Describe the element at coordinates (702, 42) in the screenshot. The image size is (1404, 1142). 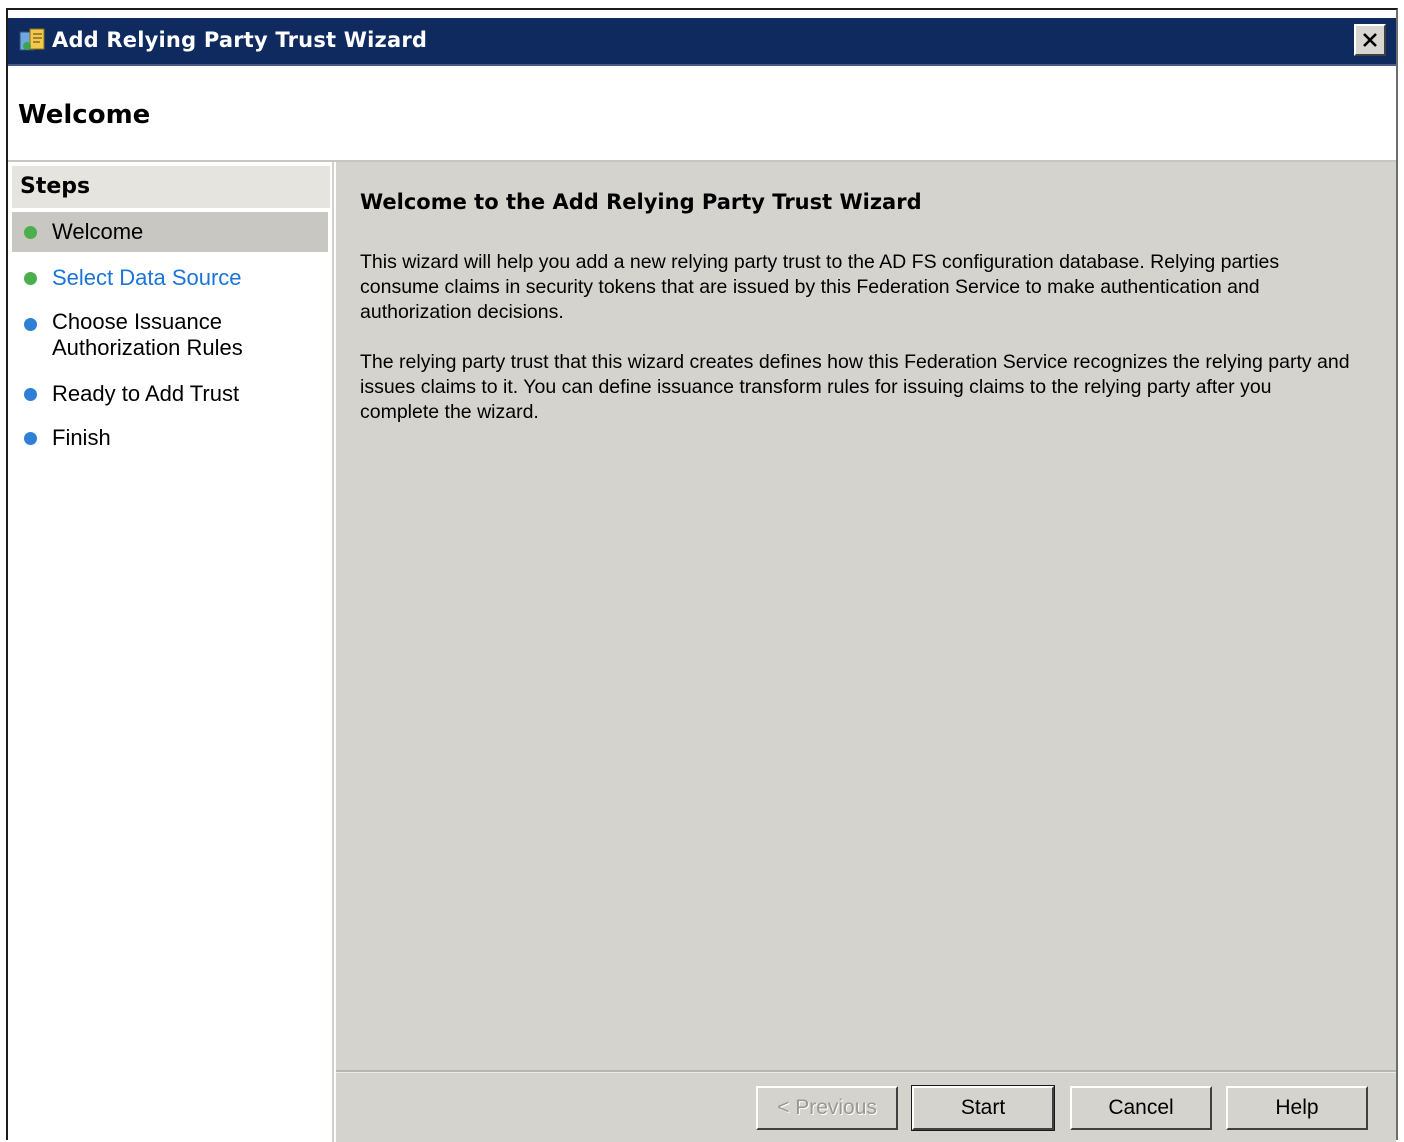
I see `title-bar: Add Relying Party Trust Wizard` at that location.